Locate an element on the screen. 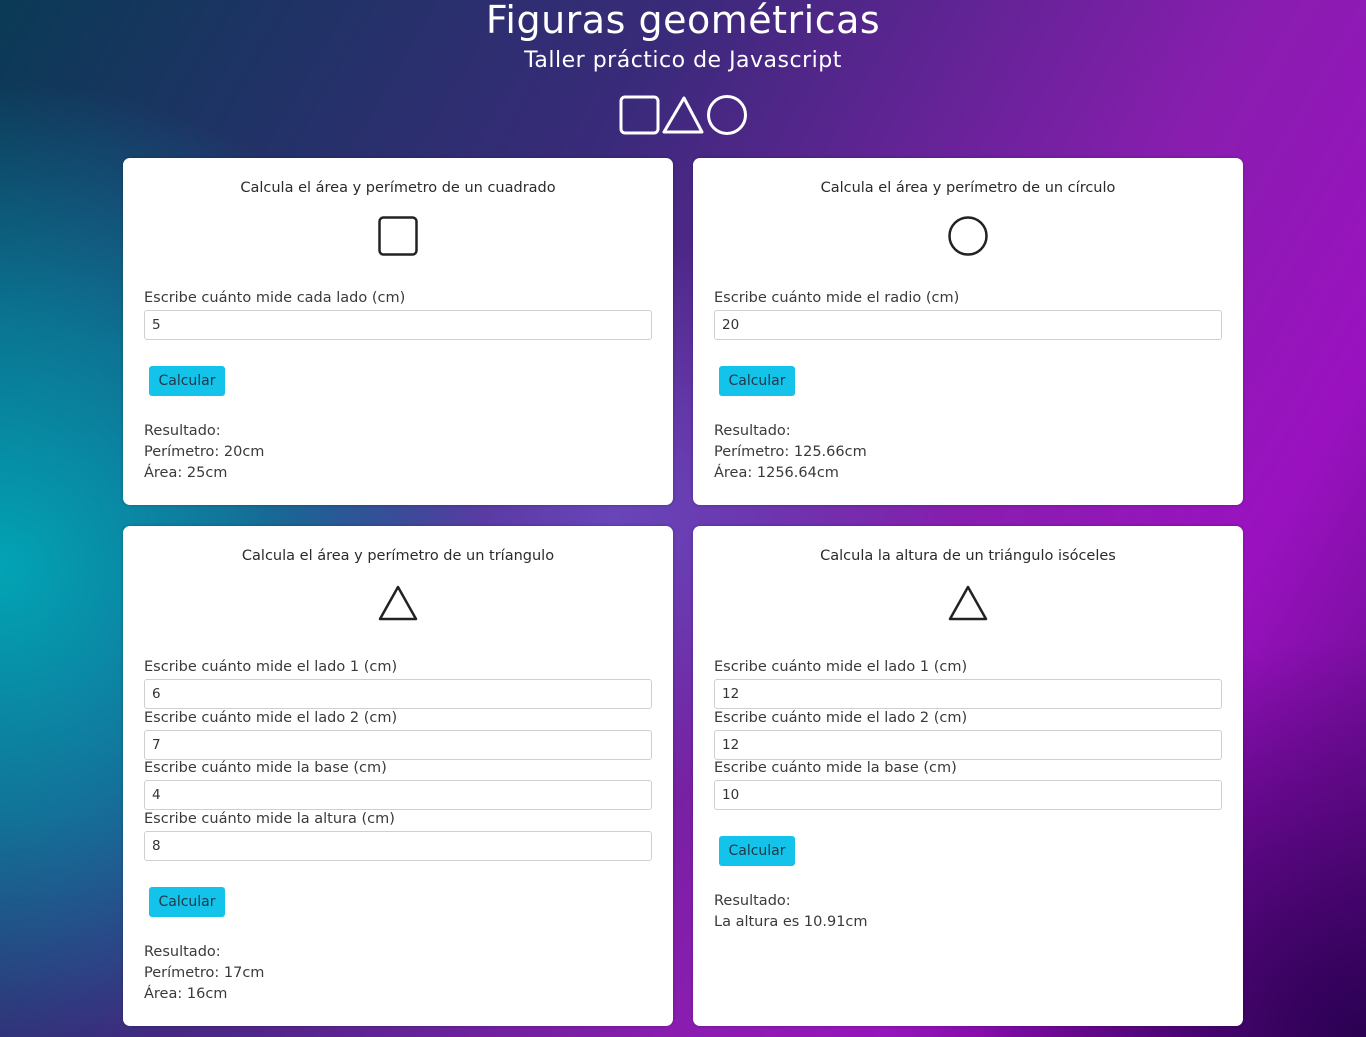 Image resolution: width=1366 pixels, height=1037 pixels. isosceles-result-label: Resultado: is located at coordinates (752, 901).